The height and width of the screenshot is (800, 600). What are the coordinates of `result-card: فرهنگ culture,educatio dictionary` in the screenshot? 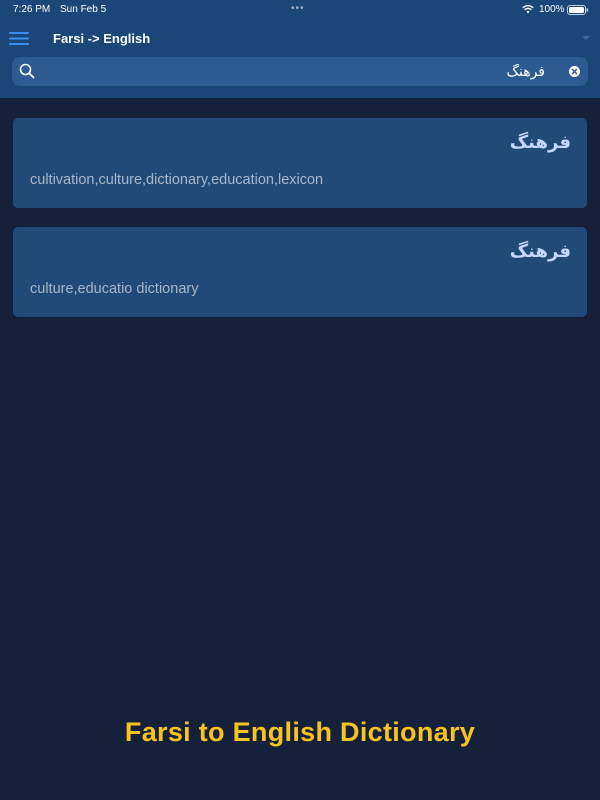 It's located at (300, 272).